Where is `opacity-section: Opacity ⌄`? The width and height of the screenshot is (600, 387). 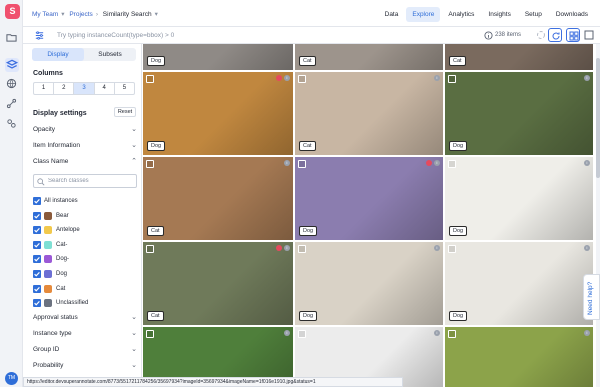
opacity-section: Opacity ⌄ is located at coordinates (85, 130).